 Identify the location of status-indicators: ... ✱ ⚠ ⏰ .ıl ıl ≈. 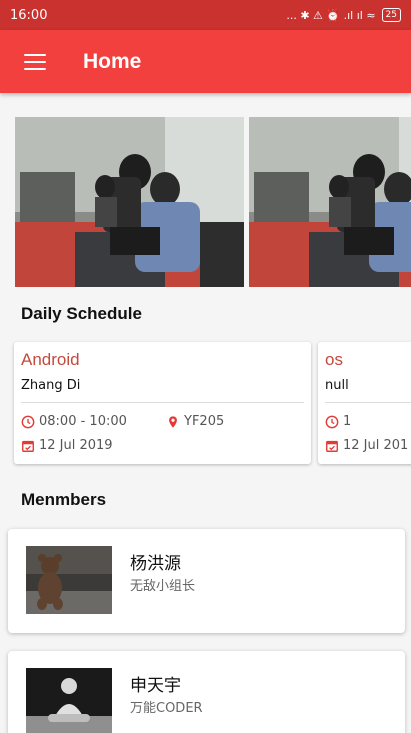
(331, 15).